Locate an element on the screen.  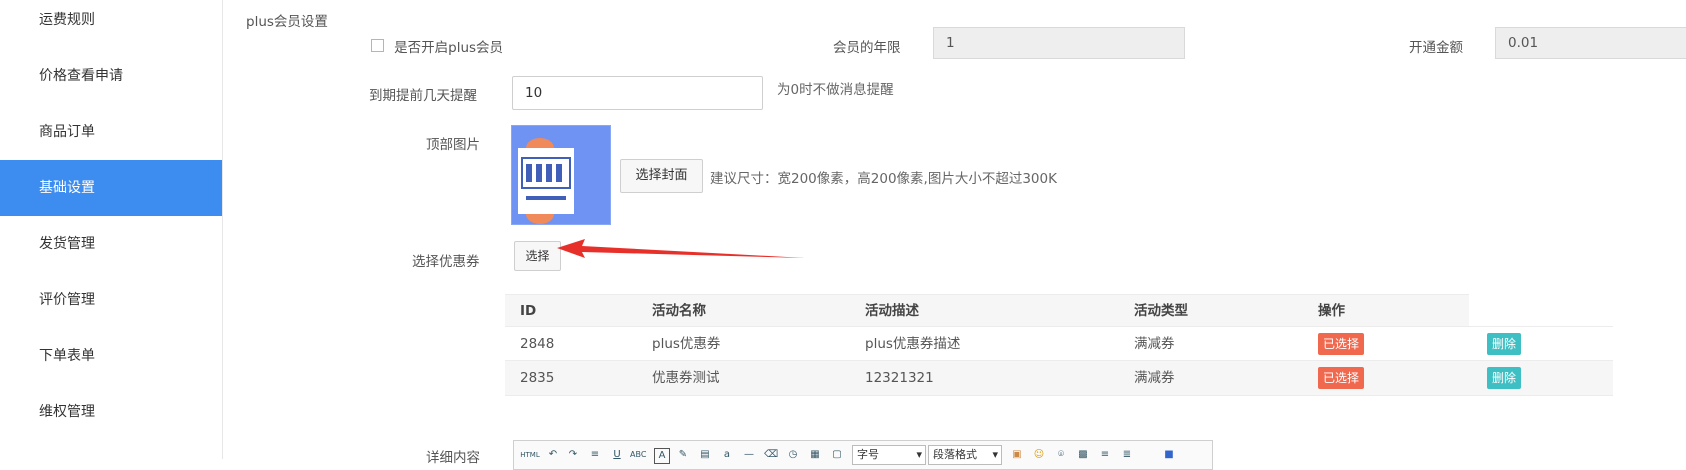
column-header-id: ID is located at coordinates (528, 311).